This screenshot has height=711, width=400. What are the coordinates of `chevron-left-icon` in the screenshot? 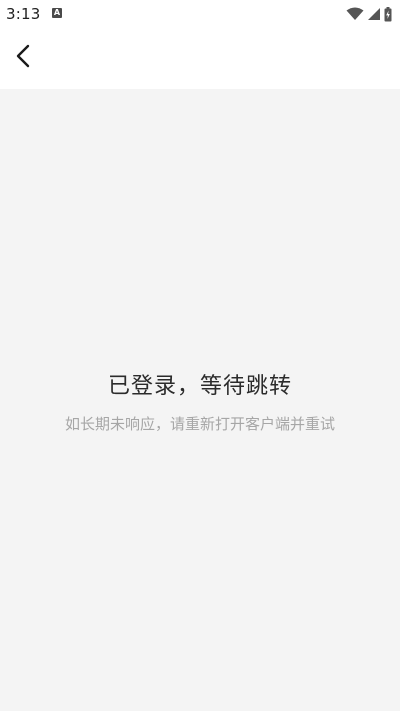 It's located at (24, 58).